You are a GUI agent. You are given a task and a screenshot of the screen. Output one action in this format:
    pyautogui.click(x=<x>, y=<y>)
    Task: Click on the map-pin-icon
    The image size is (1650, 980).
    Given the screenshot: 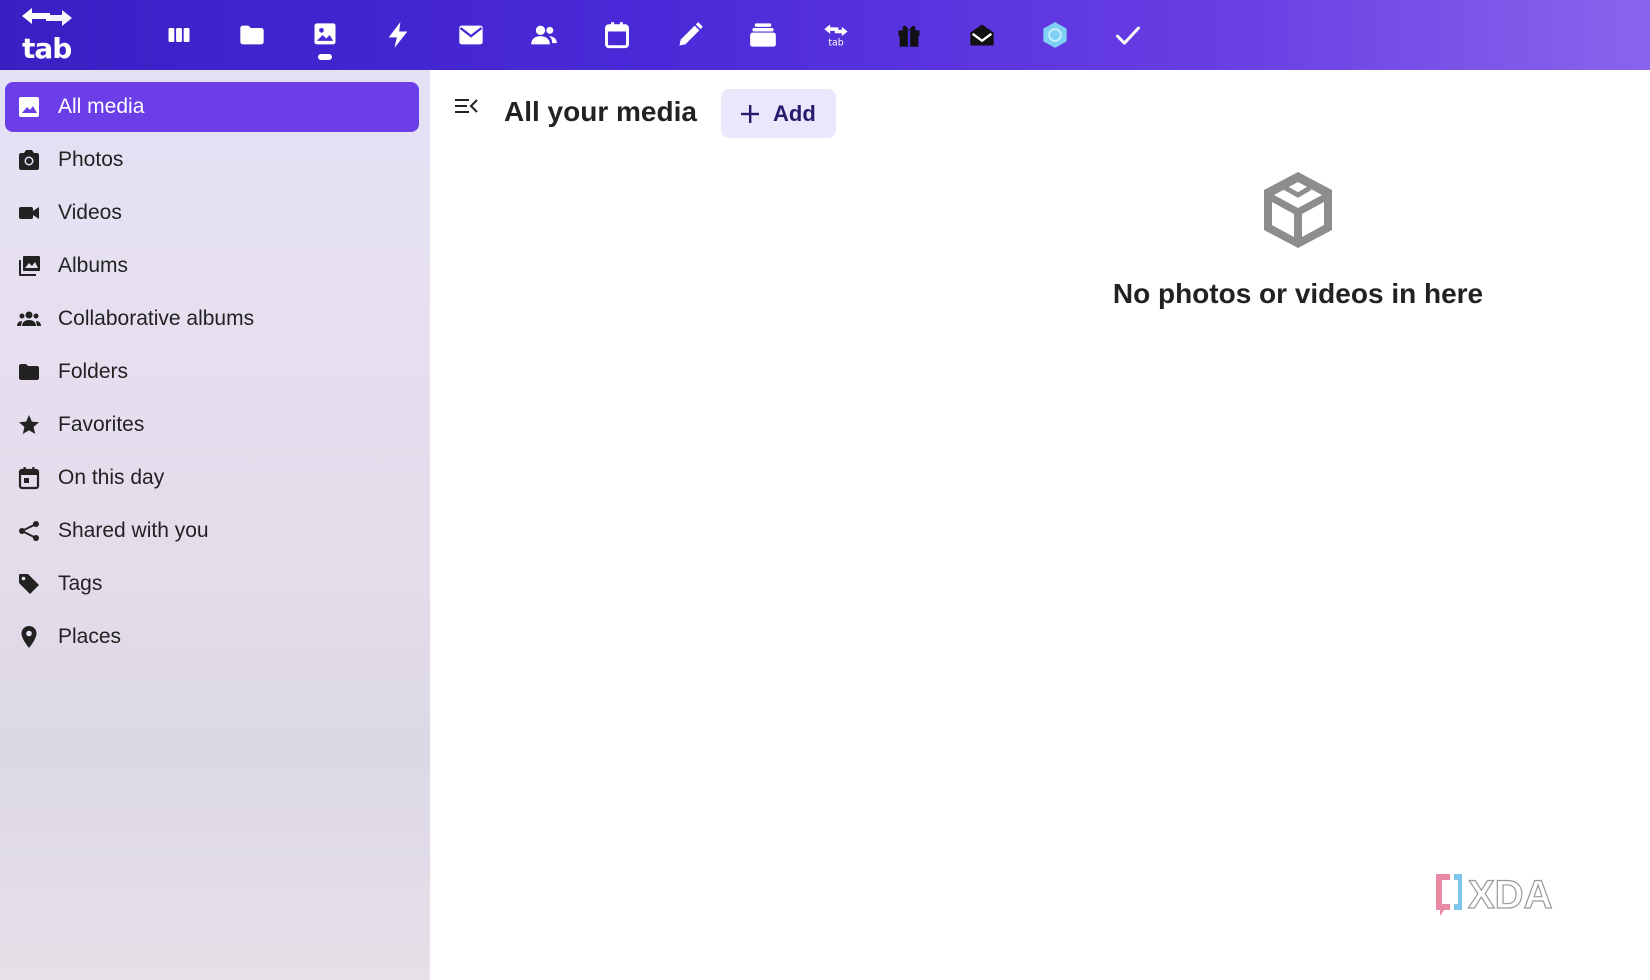 What is the action you would take?
    pyautogui.click(x=29, y=637)
    